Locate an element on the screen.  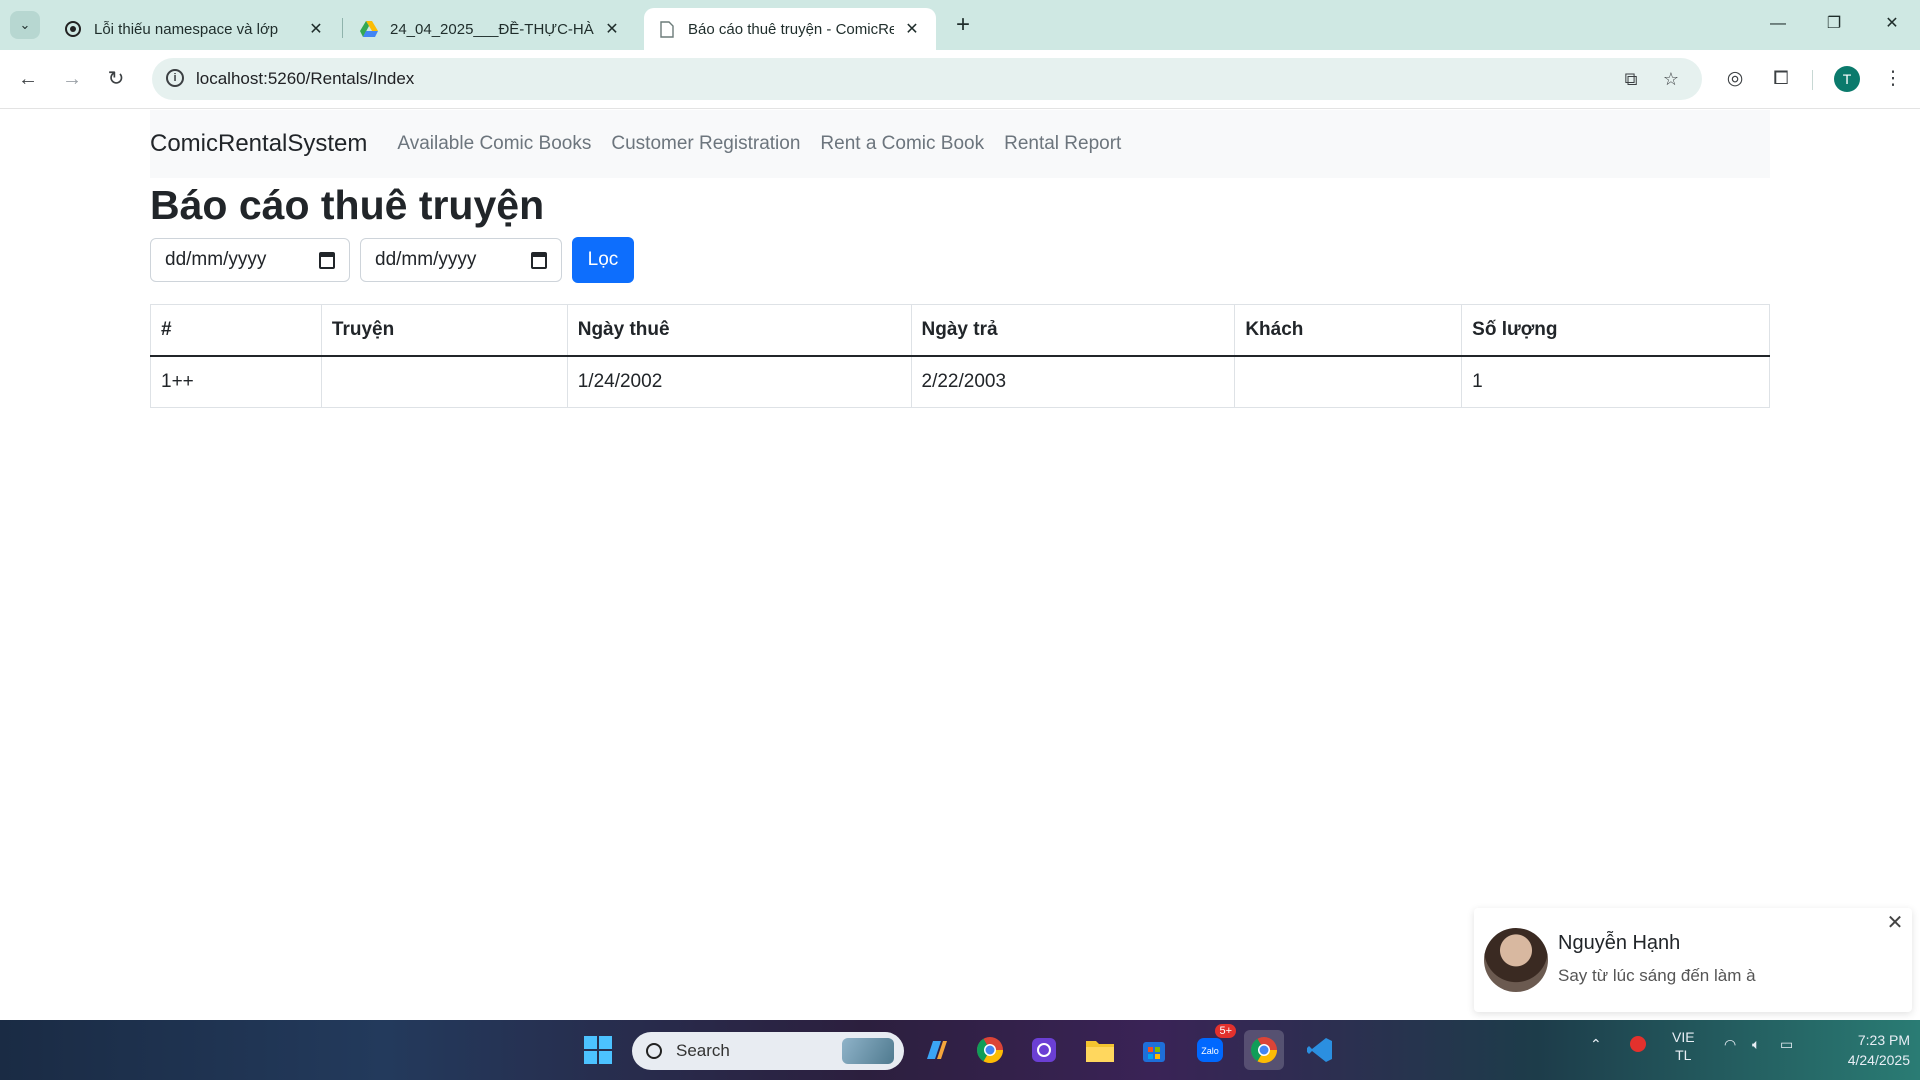
forward-button: → is located at coordinates (72, 79).